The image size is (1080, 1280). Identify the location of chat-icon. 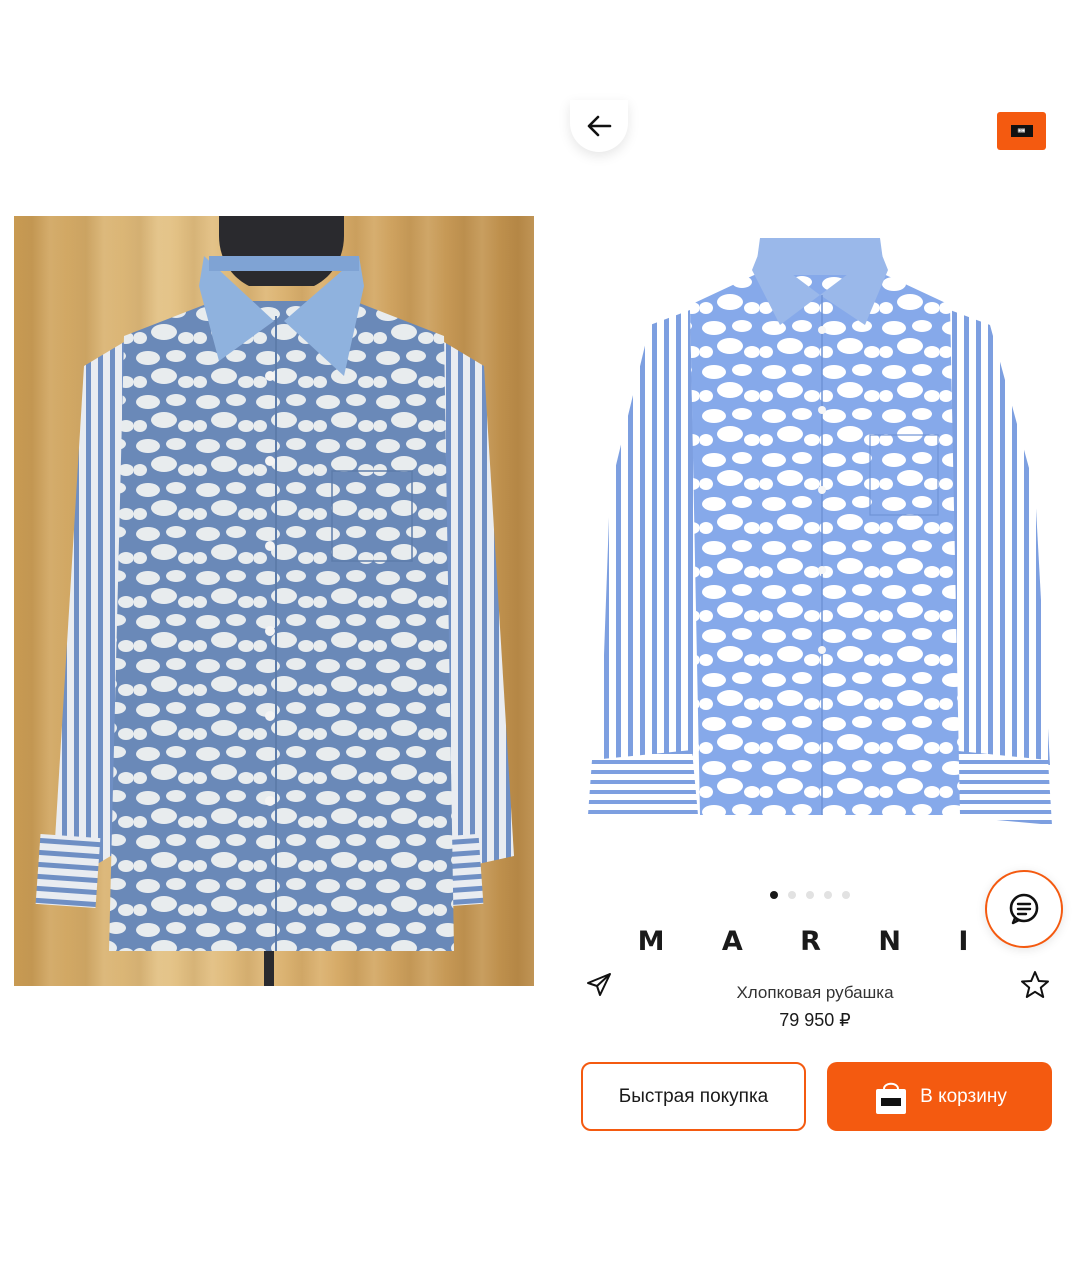
(1024, 909).